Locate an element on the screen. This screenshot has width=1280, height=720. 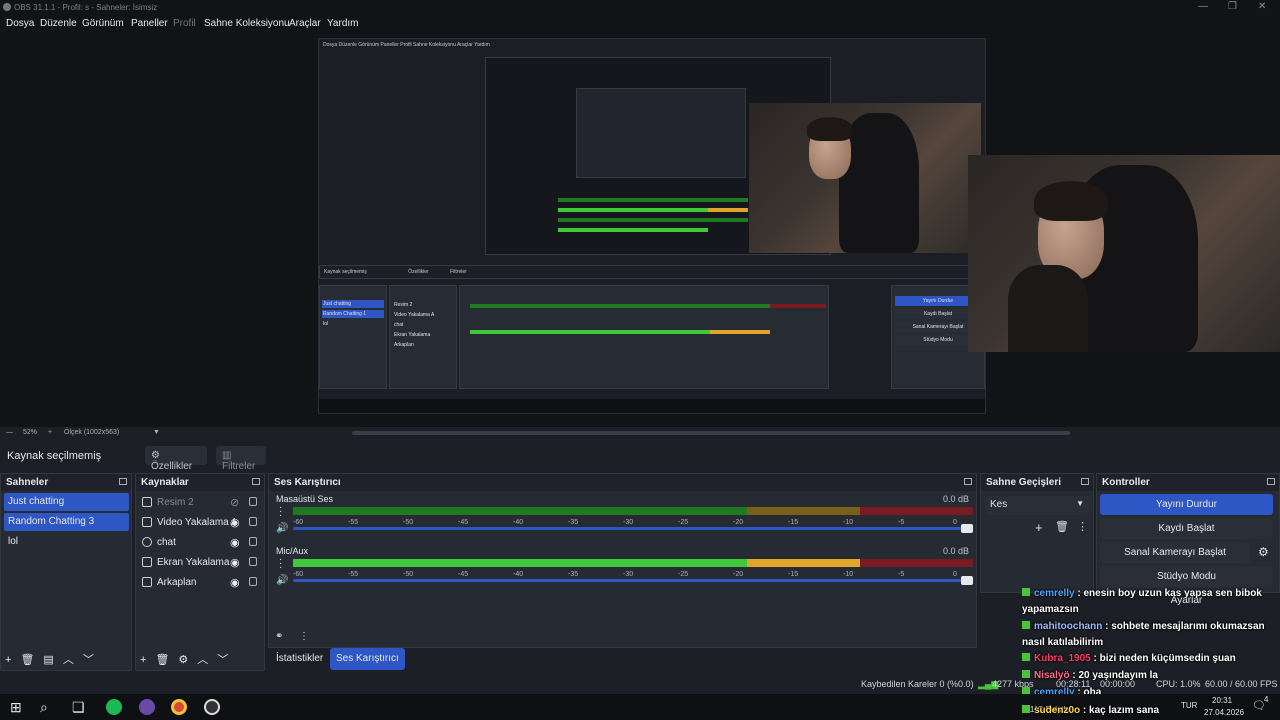
add-icon: + is located at coordinates (1039, 527).